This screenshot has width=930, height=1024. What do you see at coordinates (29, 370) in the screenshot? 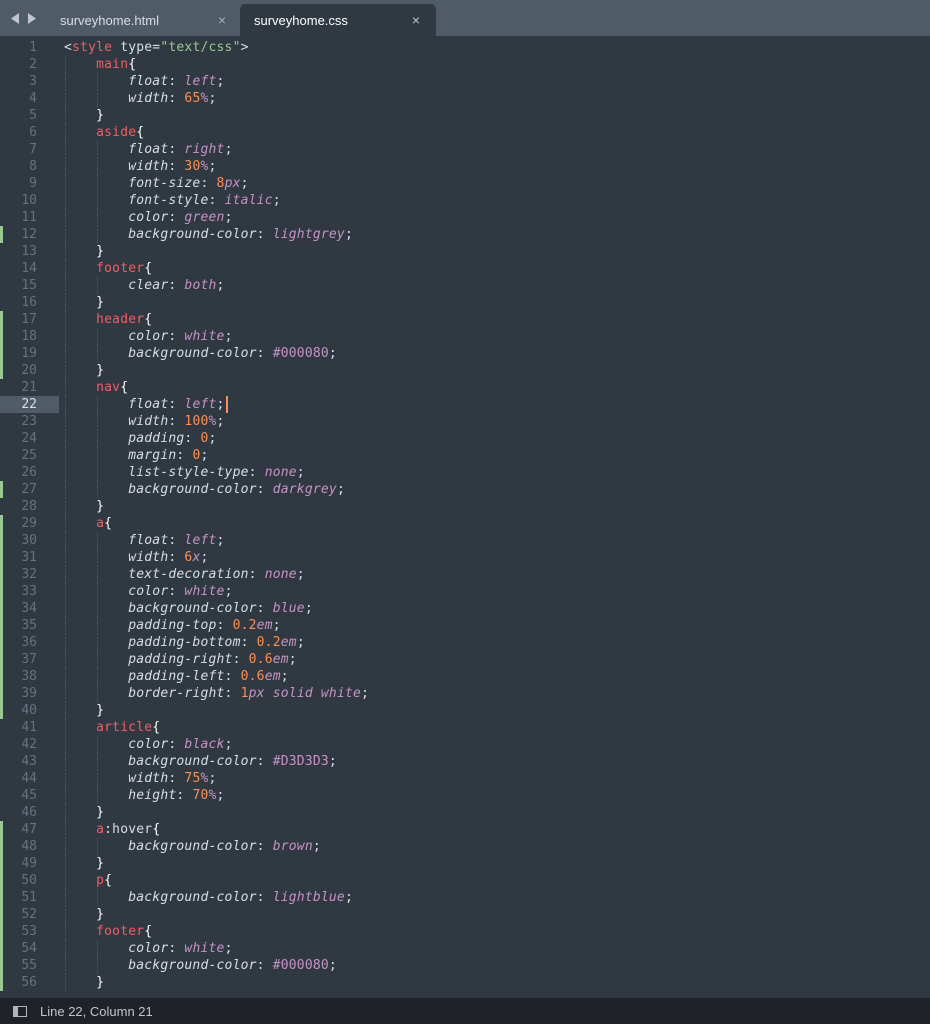
I see `line-number: 20` at bounding box center [29, 370].